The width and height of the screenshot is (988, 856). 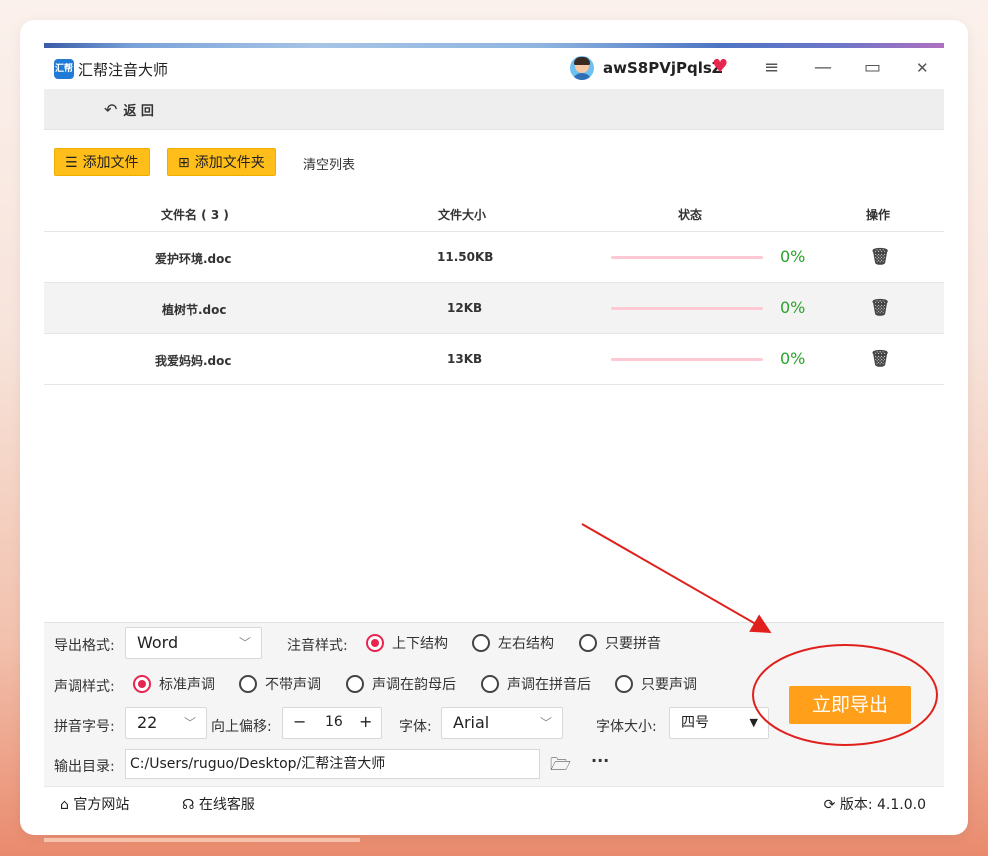 I want to click on file-size: 11.50KB, so click(x=465, y=257).